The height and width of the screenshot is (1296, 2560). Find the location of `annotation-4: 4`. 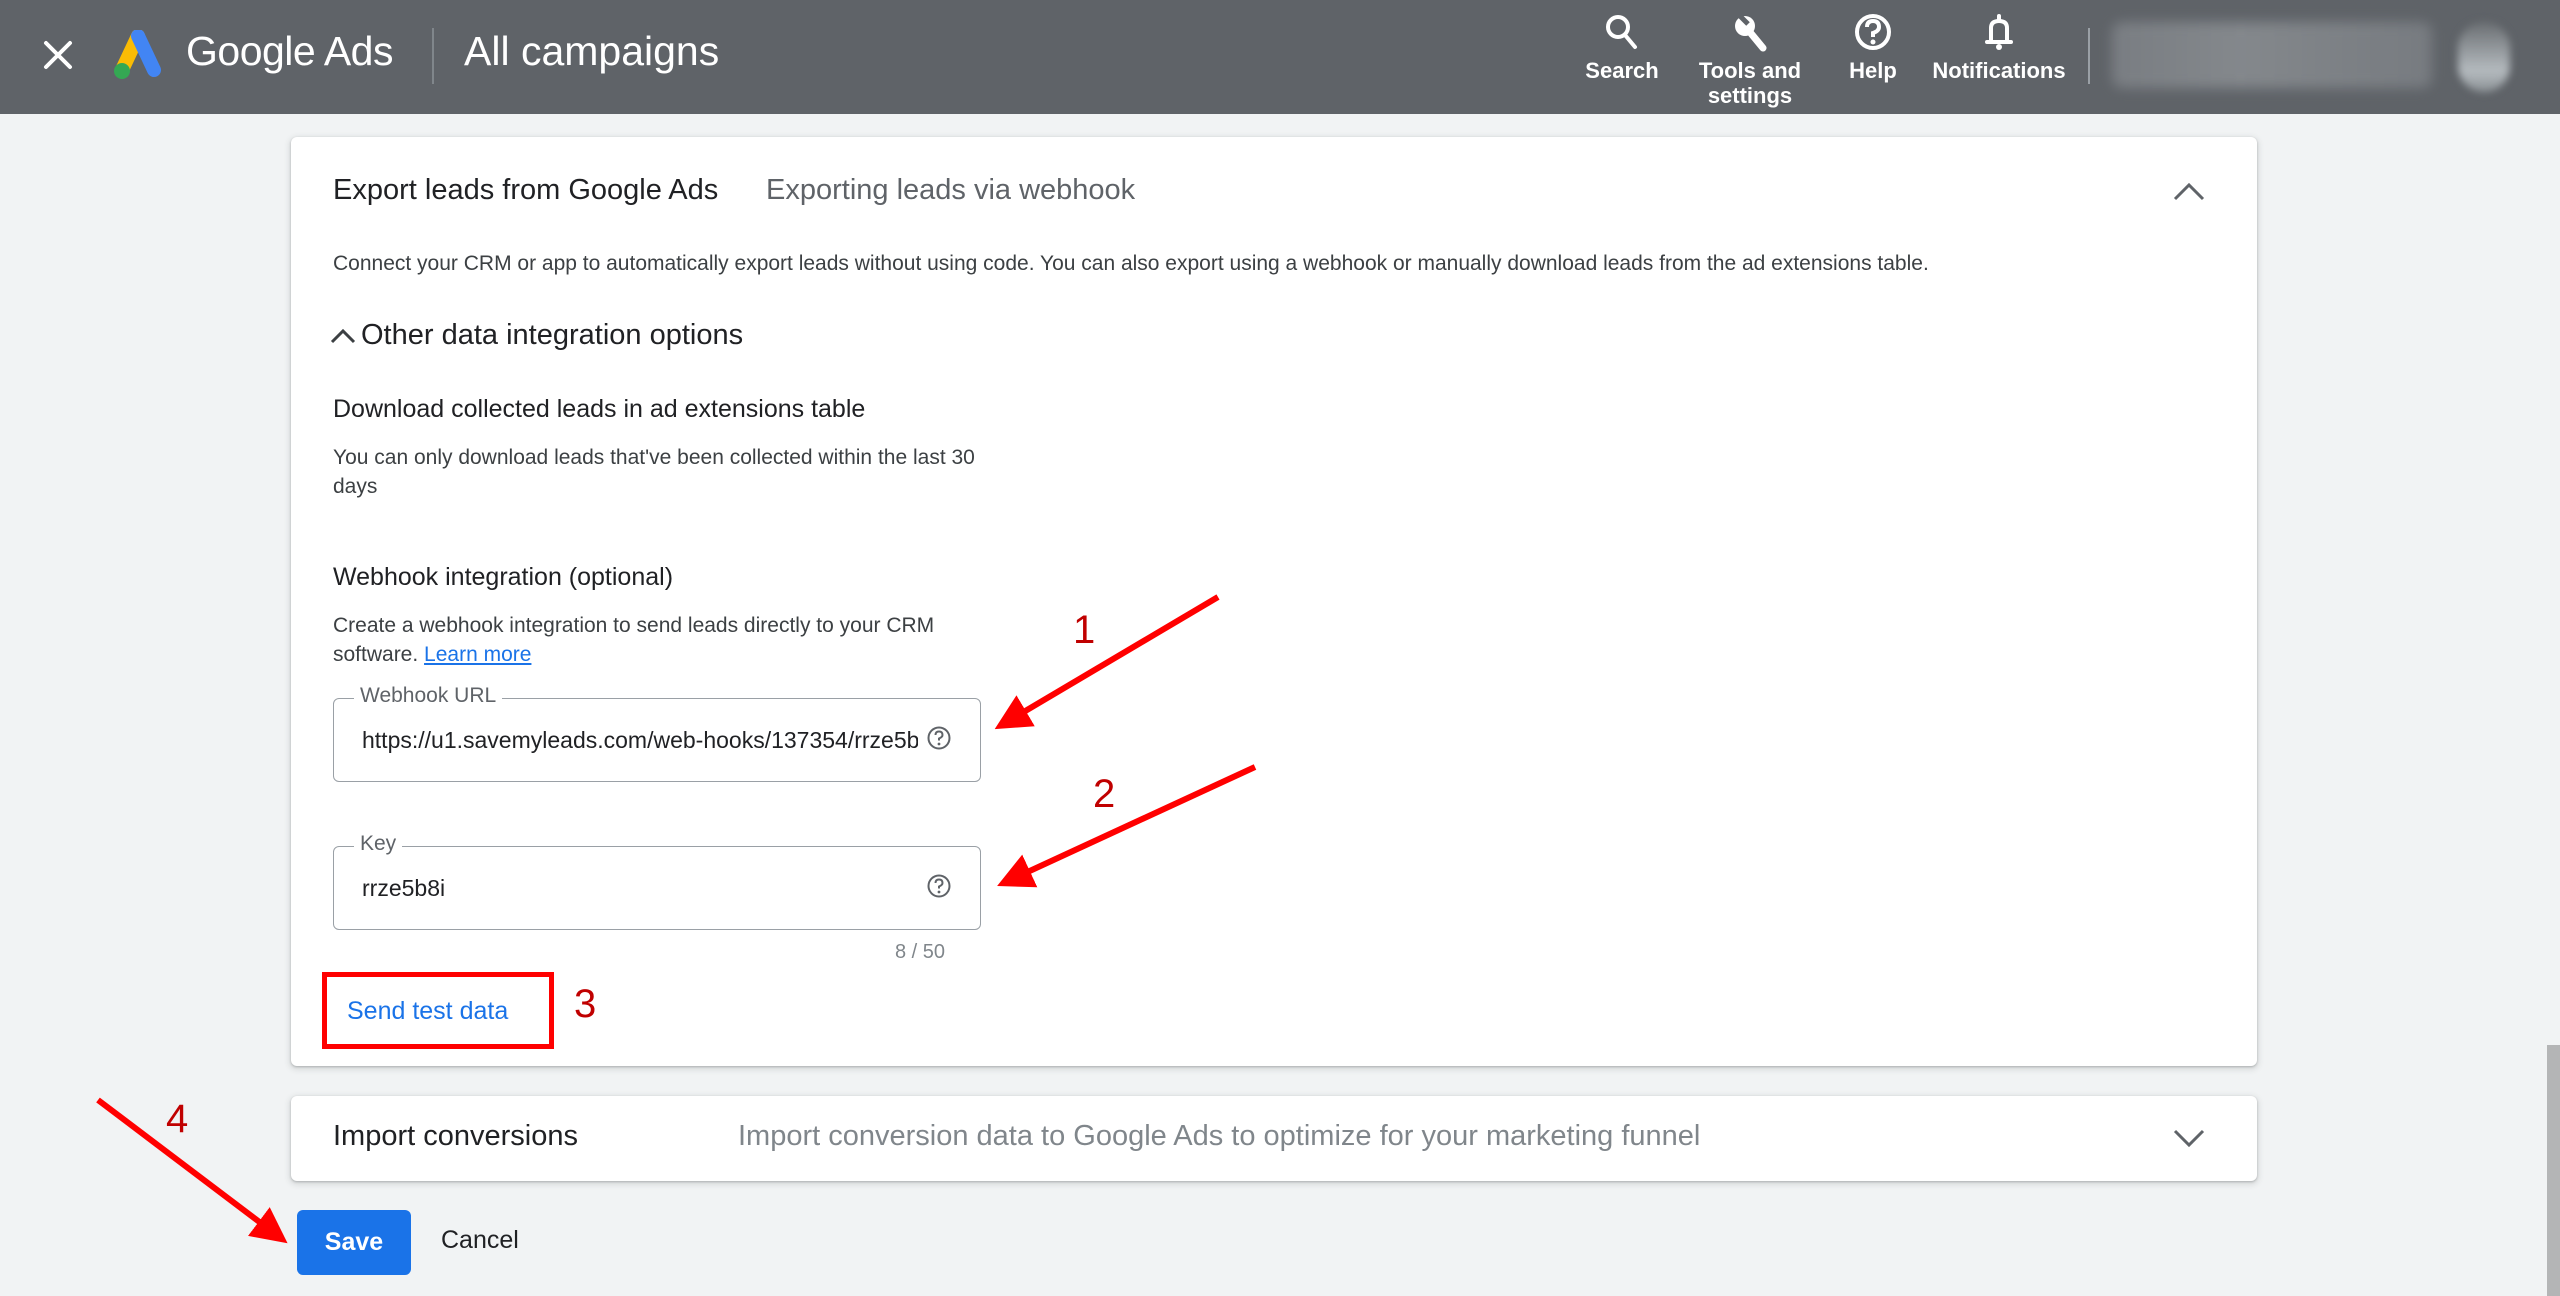

annotation-4: 4 is located at coordinates (177, 1119).